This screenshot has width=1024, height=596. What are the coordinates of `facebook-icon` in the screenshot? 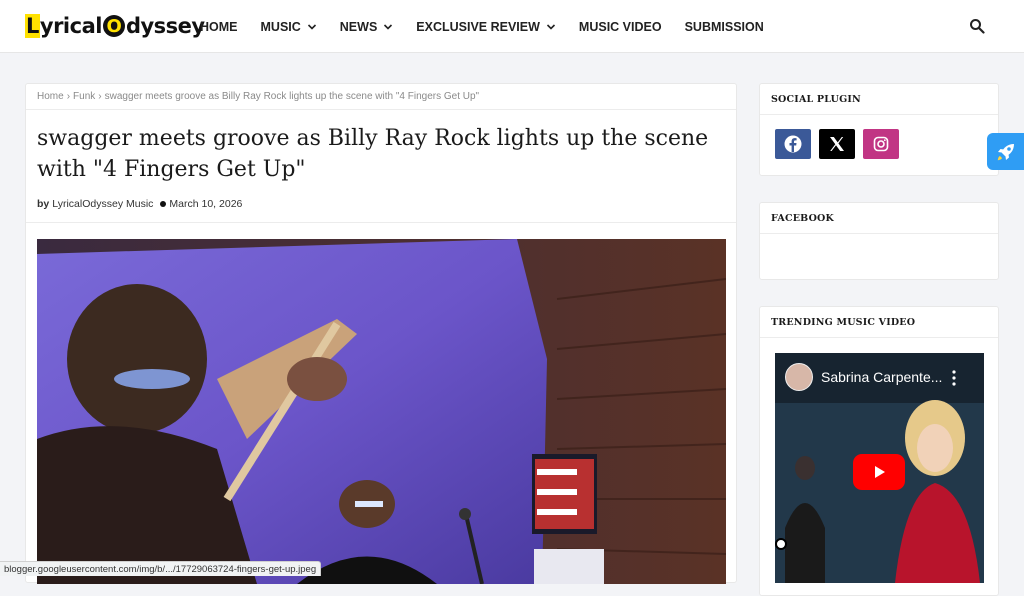 It's located at (793, 144).